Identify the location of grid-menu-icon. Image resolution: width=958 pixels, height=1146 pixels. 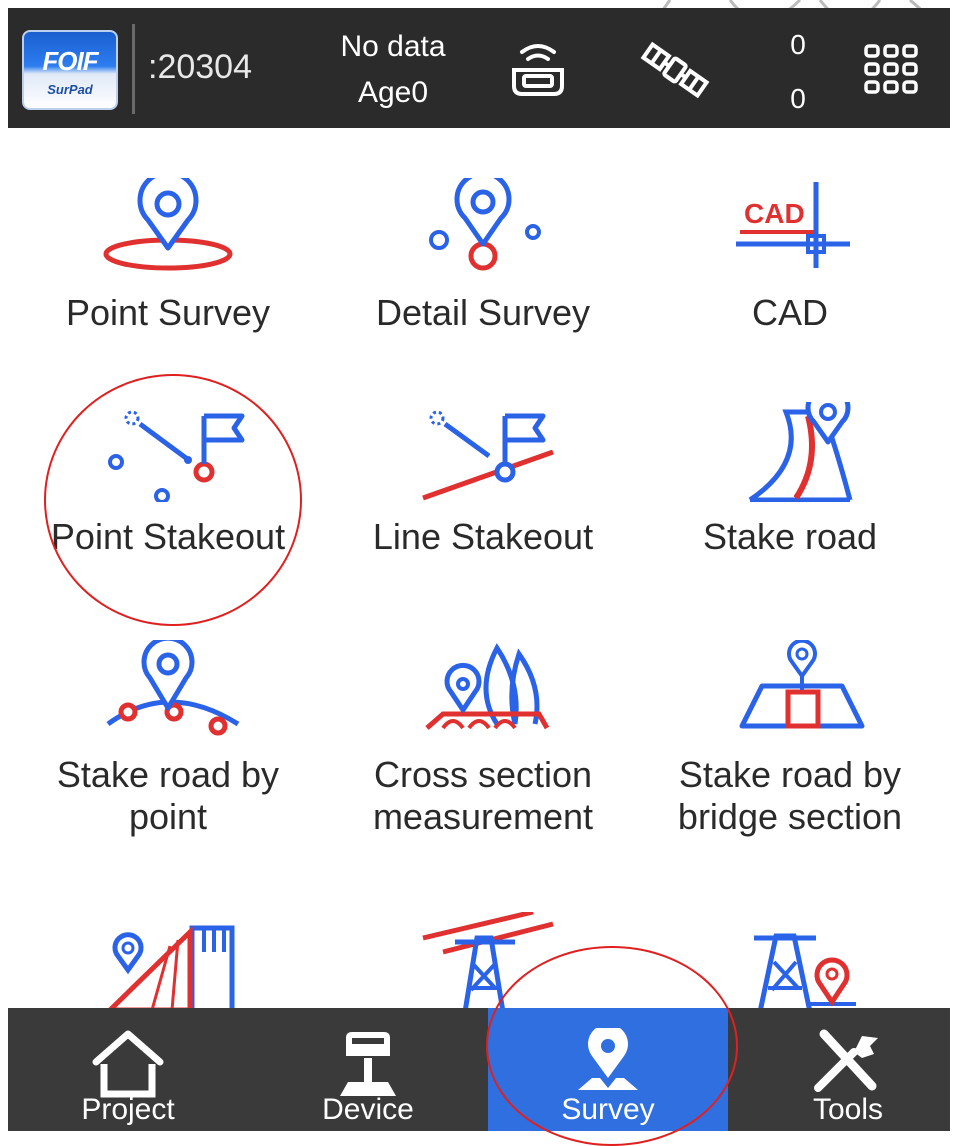
(891, 69).